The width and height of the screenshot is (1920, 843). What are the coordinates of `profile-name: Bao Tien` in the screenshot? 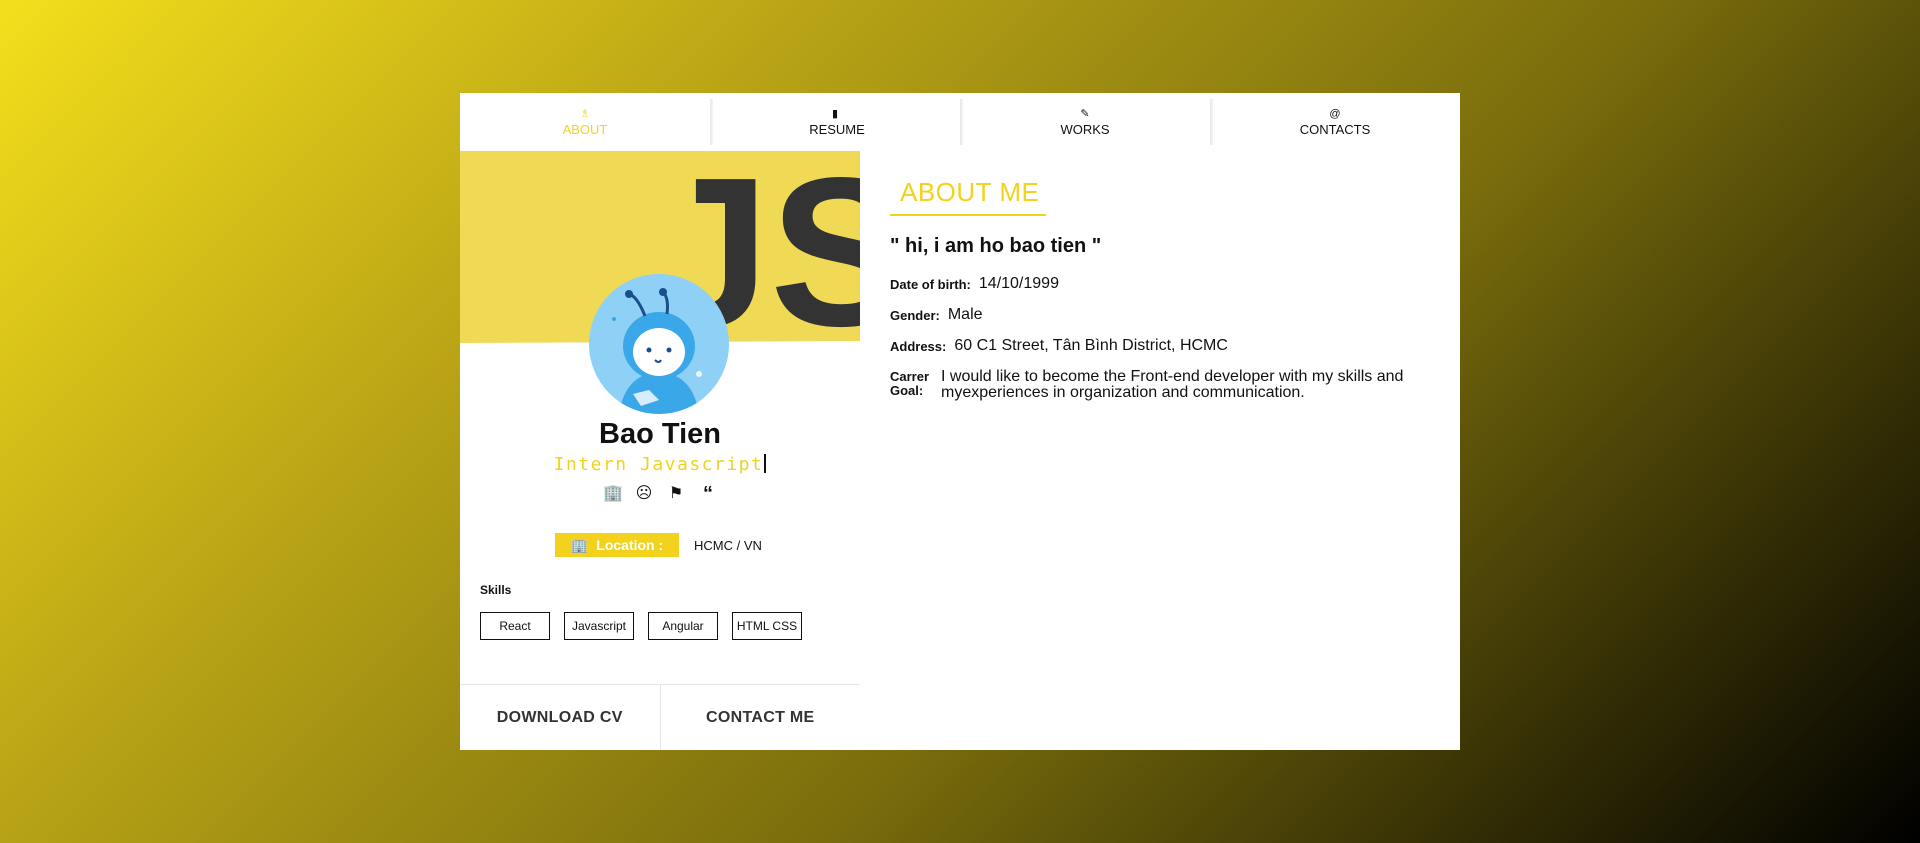 It's located at (660, 434).